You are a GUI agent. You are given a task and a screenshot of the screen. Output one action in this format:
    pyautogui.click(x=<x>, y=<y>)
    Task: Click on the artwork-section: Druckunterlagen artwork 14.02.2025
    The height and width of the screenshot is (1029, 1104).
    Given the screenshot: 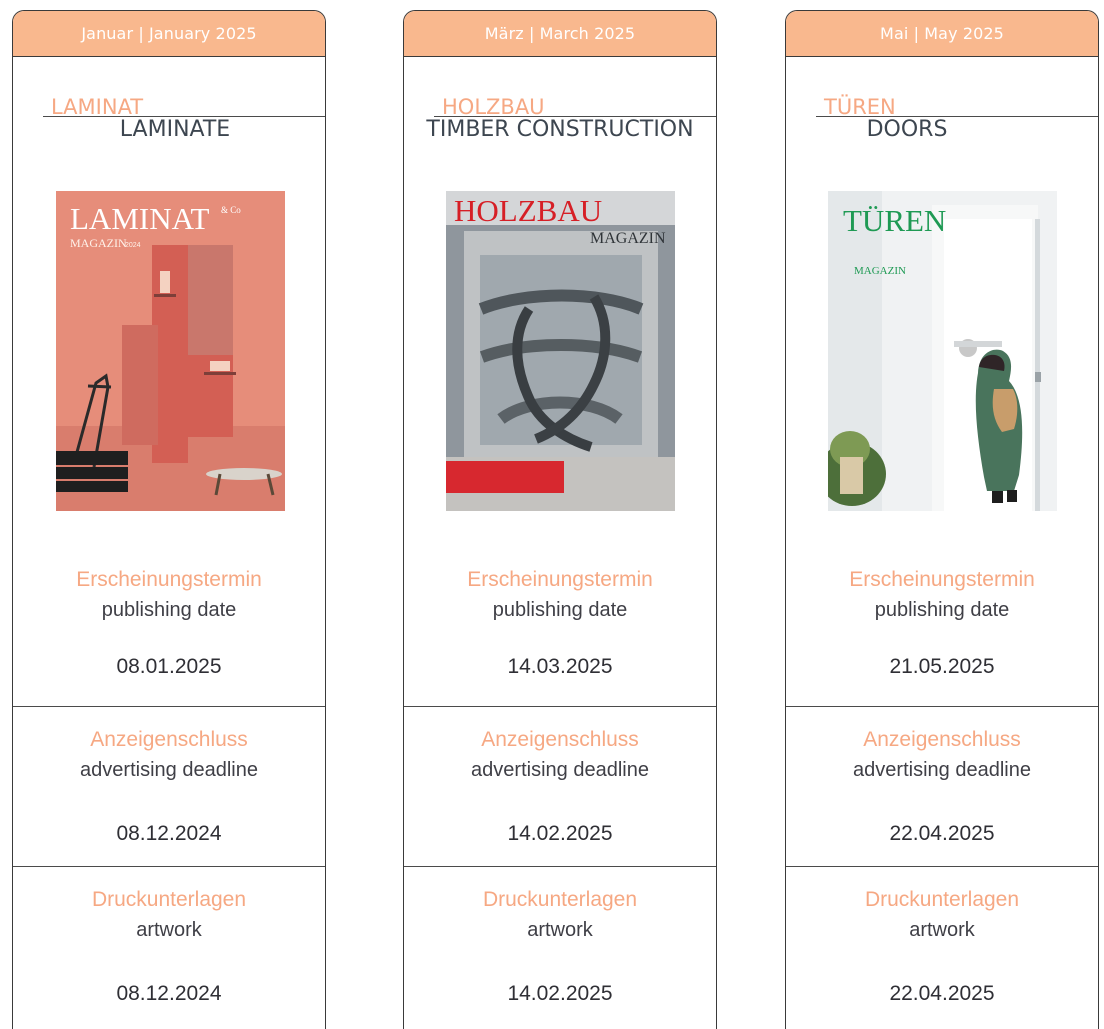 What is the action you would take?
    pyautogui.click(x=560, y=947)
    